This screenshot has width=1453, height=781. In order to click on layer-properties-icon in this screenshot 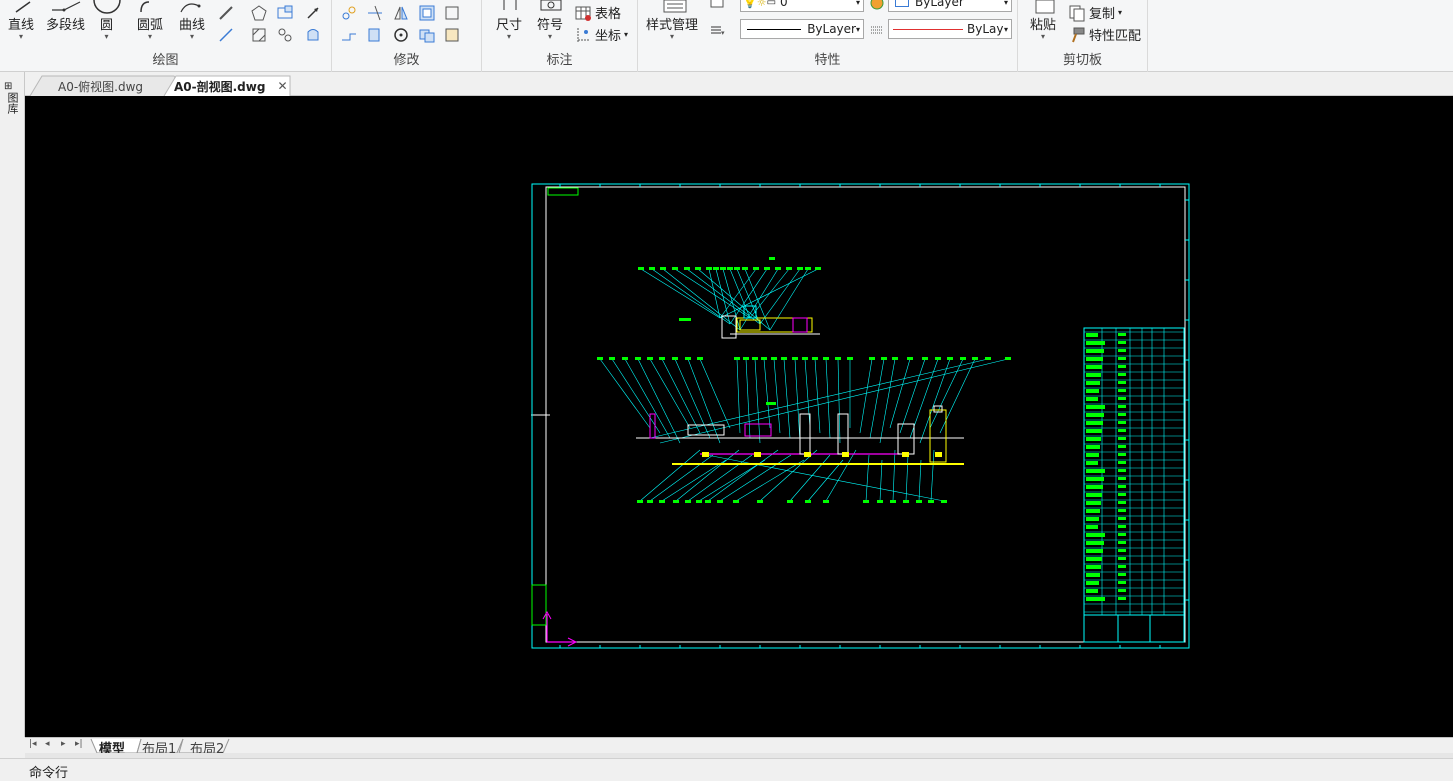, I will do `click(717, 6)`.